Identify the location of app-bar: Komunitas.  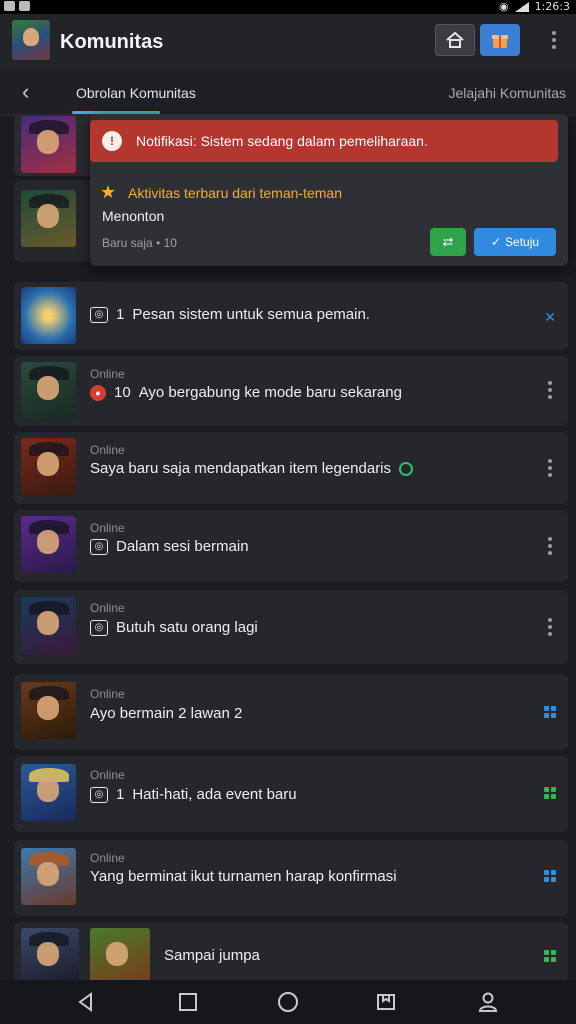
(288, 42).